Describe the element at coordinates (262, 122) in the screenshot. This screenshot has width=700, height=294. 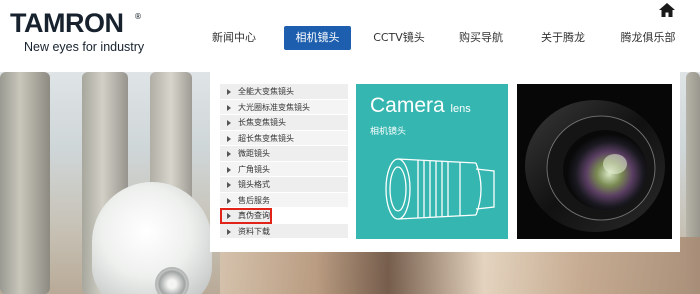
I see `menu-item-label: 长焦变焦镜头` at that location.